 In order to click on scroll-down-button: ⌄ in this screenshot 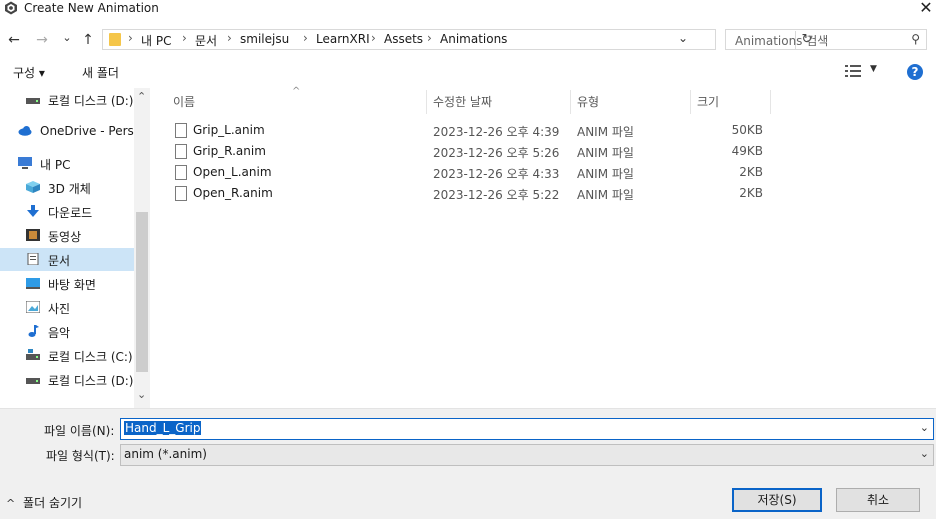, I will do `click(141, 394)`.